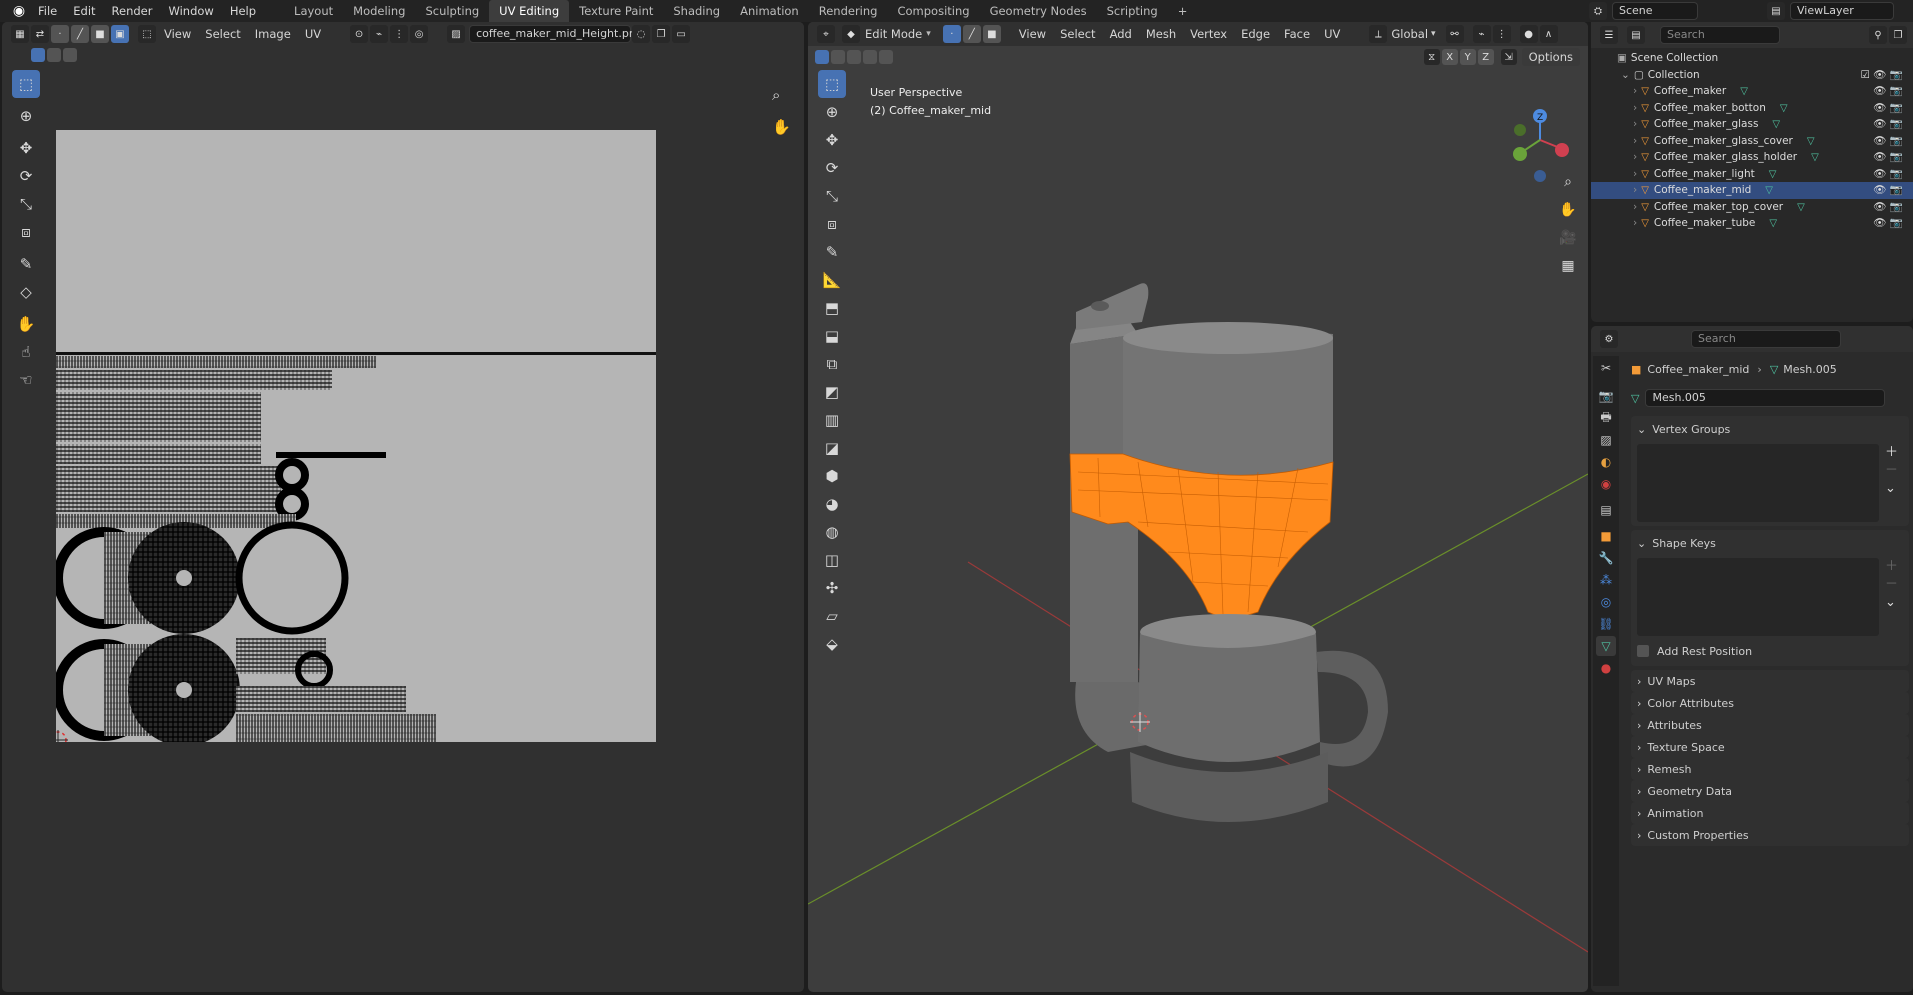 This screenshot has height=995, width=1913. What do you see at coordinates (1606, 462) in the screenshot?
I see `scene-tab-icon: ◐` at bounding box center [1606, 462].